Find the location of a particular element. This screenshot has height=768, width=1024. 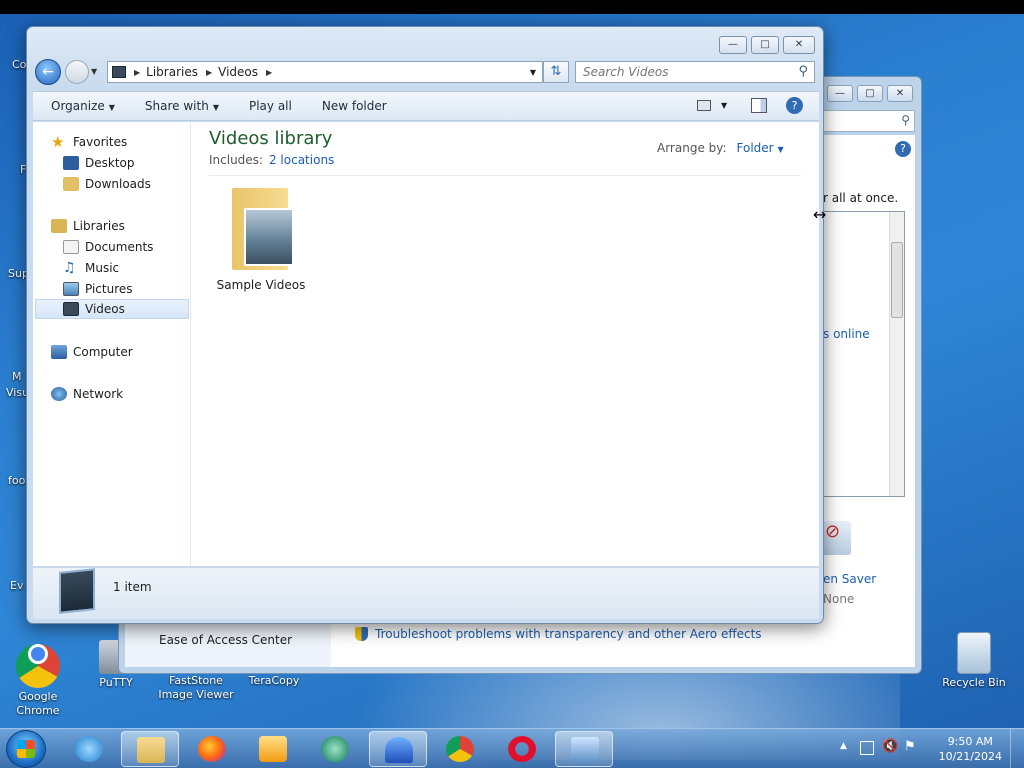

arrange-by-dropdown: Folder ▼ is located at coordinates (760, 148).